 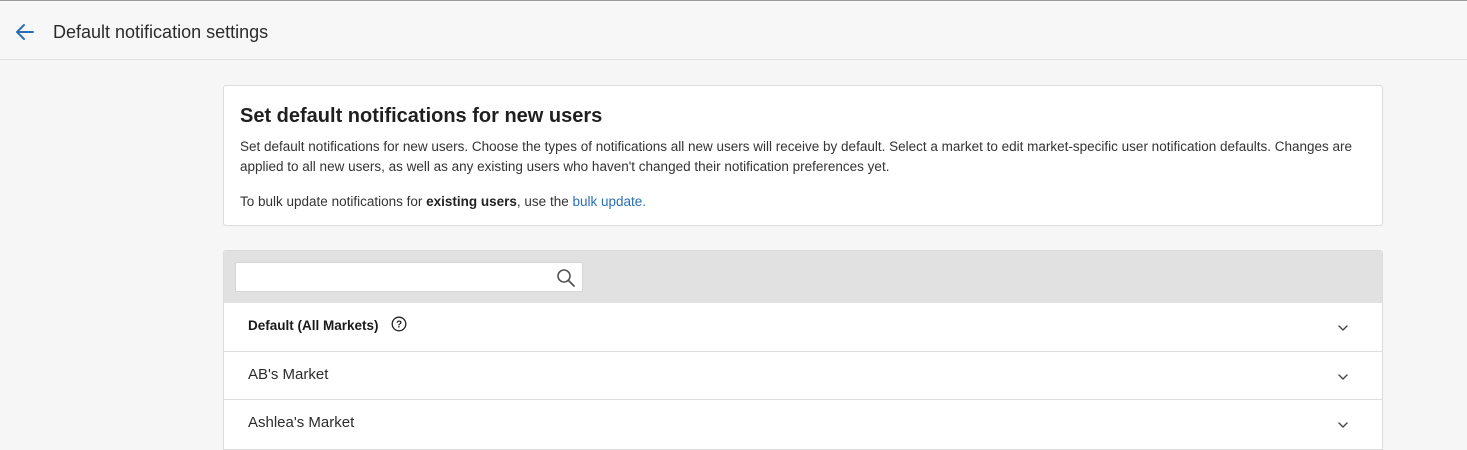 I want to click on back-button, so click(x=25, y=32).